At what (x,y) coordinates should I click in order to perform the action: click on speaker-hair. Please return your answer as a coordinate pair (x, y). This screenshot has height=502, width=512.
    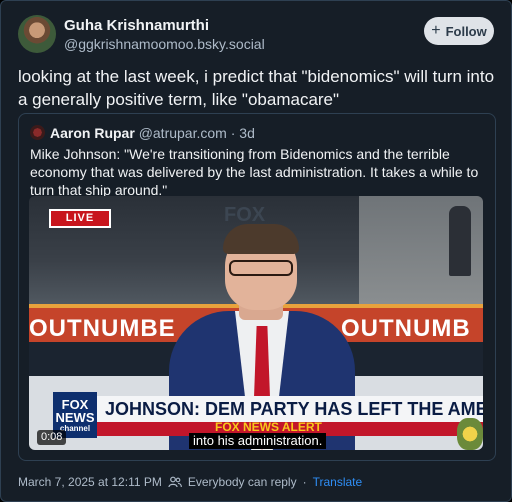
    Looking at the image, I should click on (261, 239).